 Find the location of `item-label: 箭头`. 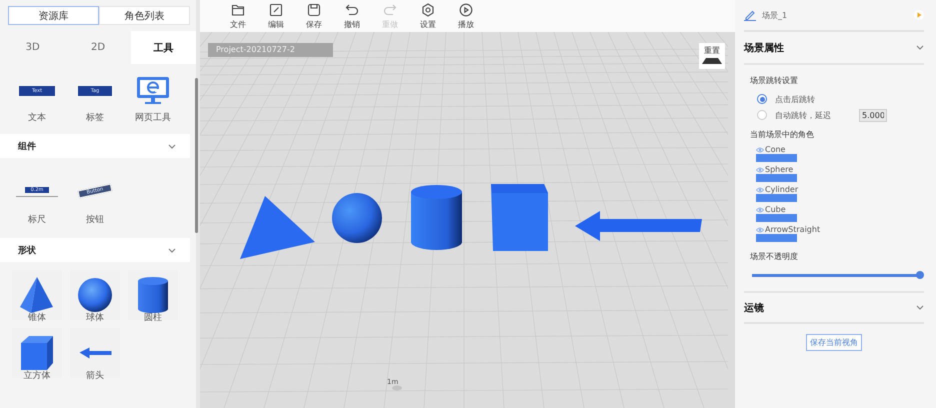

item-label: 箭头 is located at coordinates (95, 375).